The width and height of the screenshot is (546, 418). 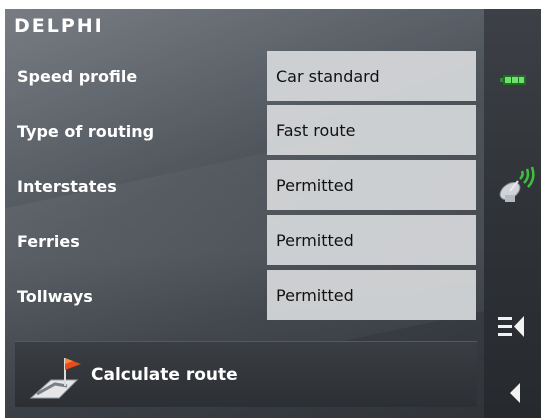 I want to click on ferries-label: Ferries, so click(x=48, y=241).